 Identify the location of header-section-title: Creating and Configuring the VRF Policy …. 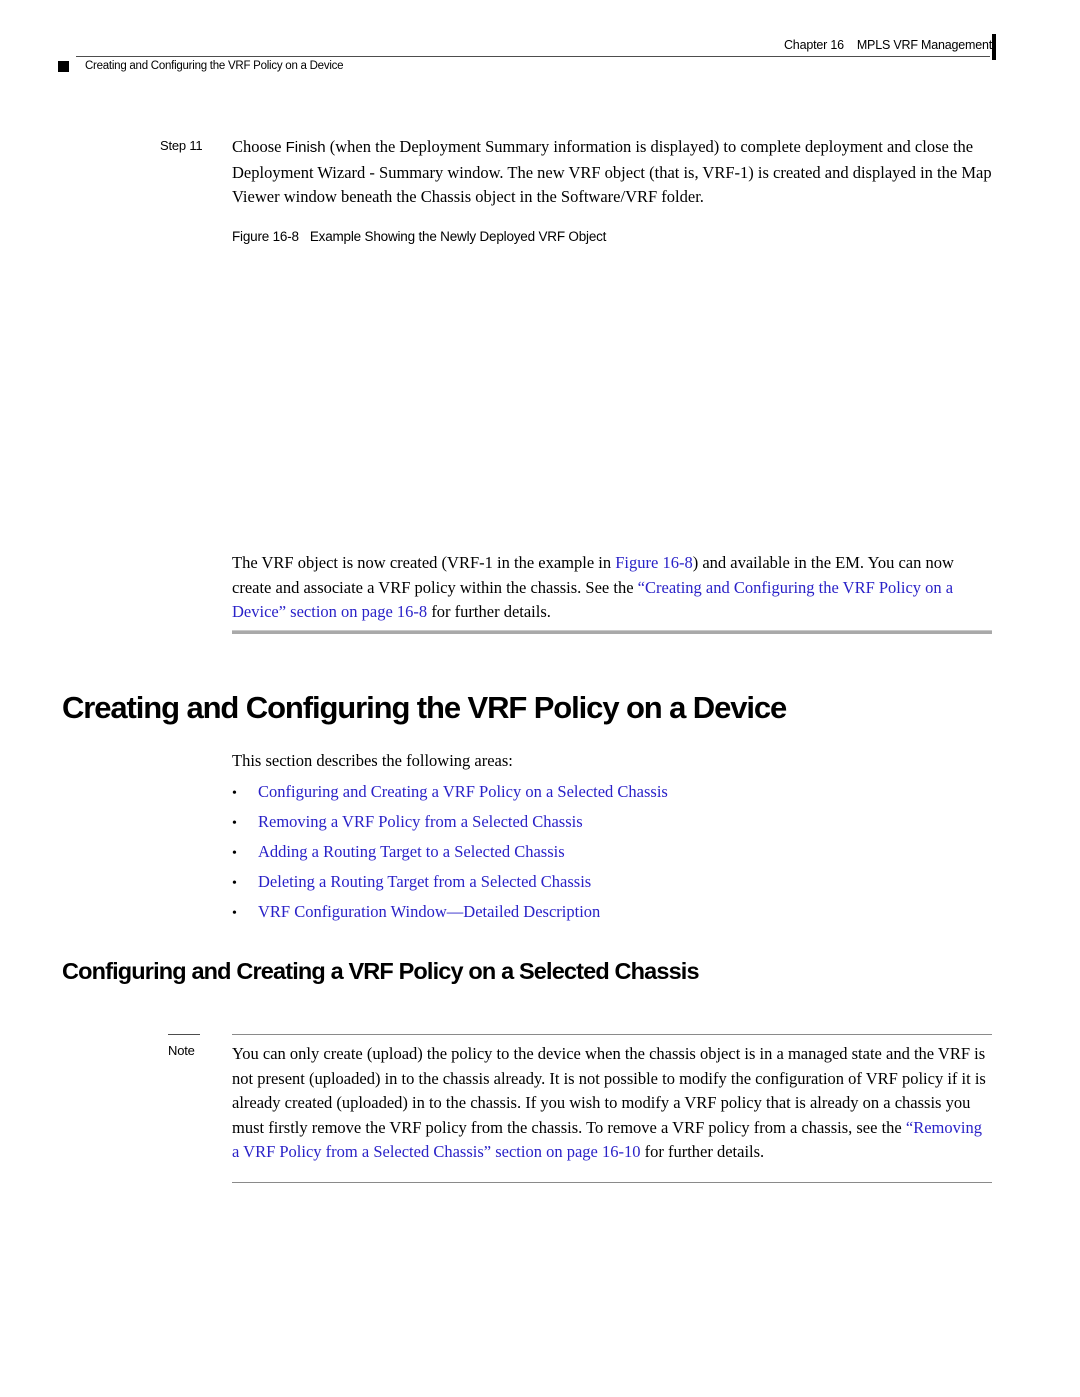
(214, 66).